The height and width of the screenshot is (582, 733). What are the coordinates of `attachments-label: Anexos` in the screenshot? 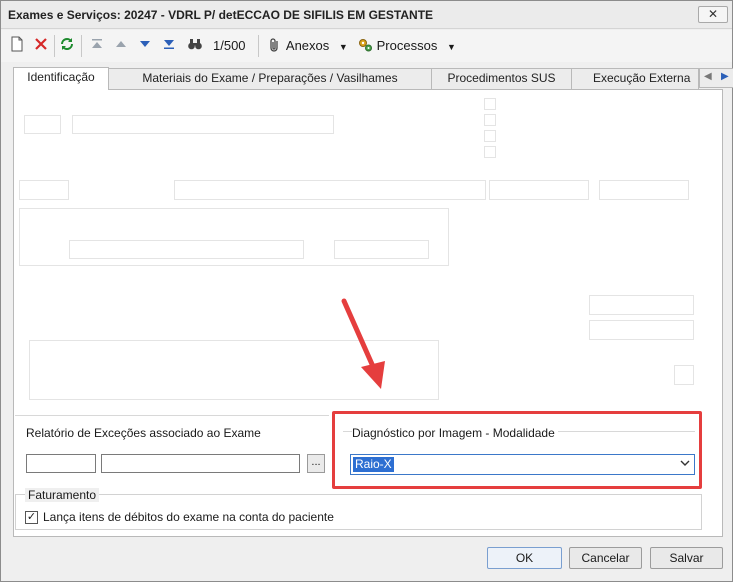 It's located at (307, 45).